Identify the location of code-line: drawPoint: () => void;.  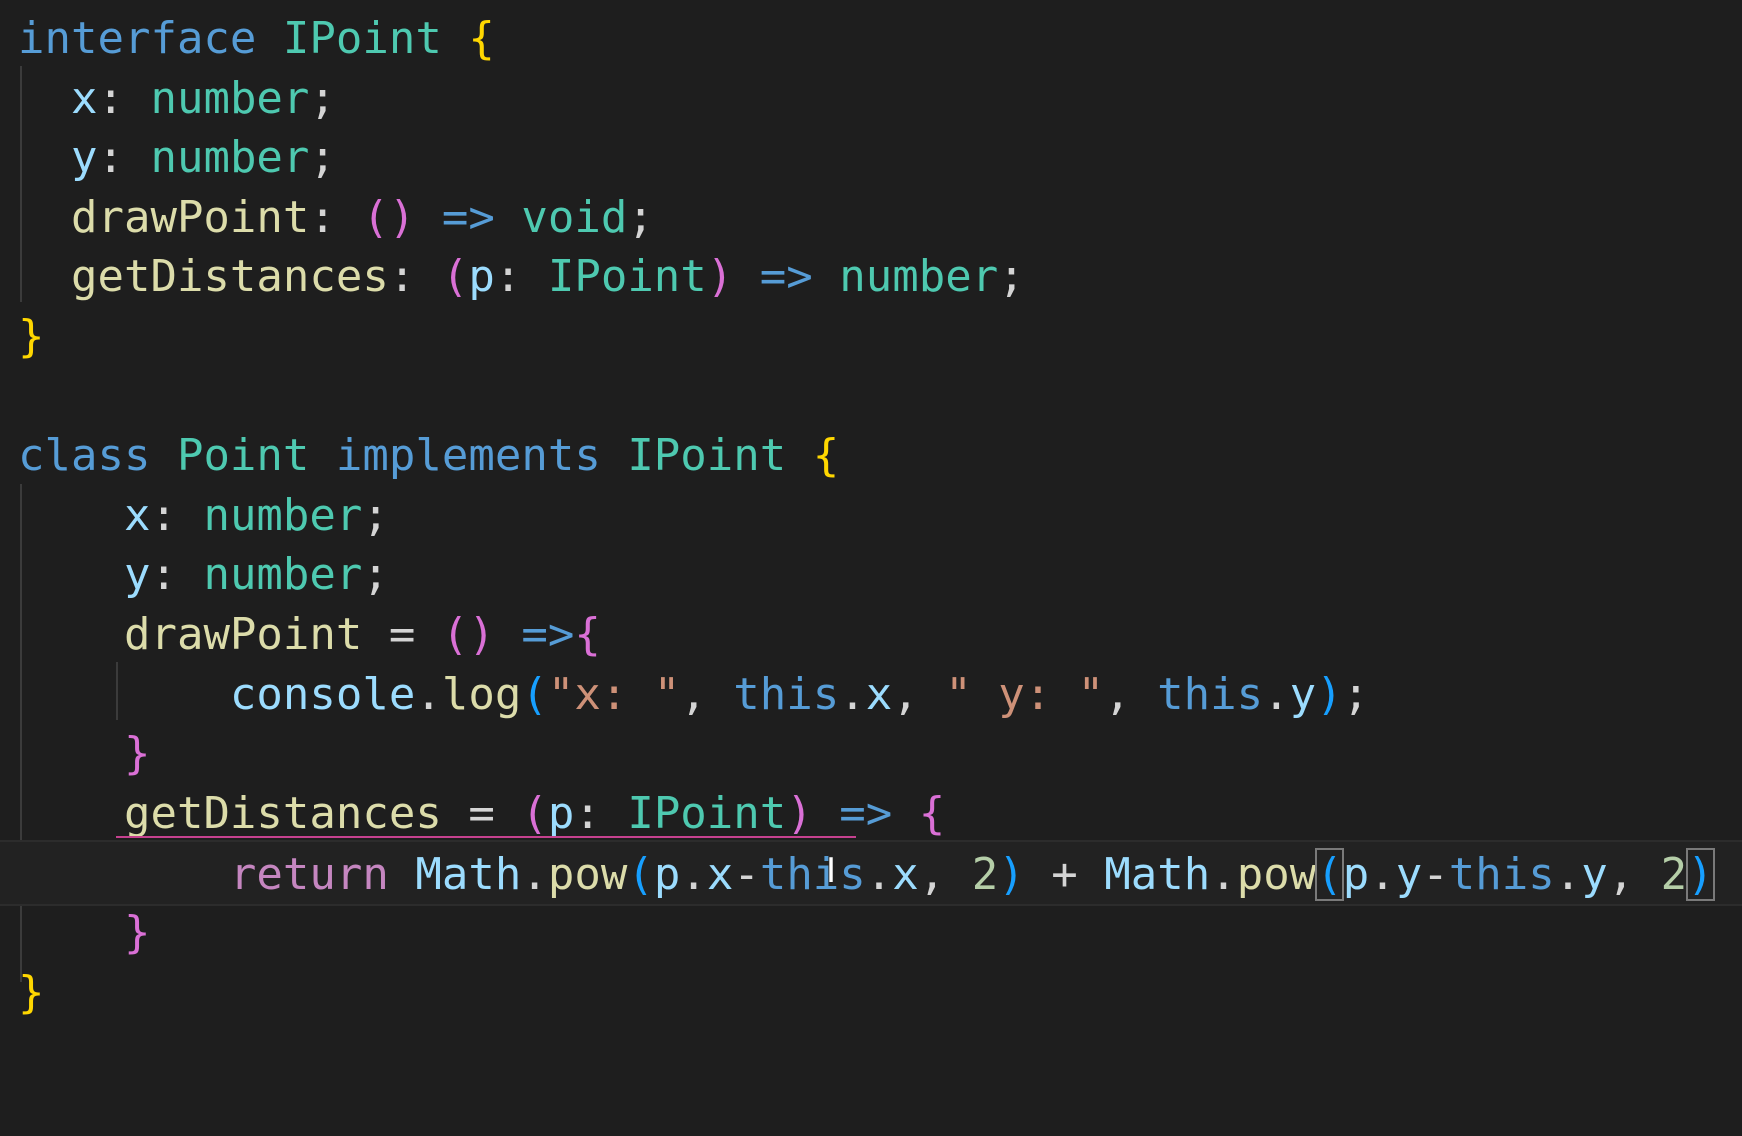
(327, 218).